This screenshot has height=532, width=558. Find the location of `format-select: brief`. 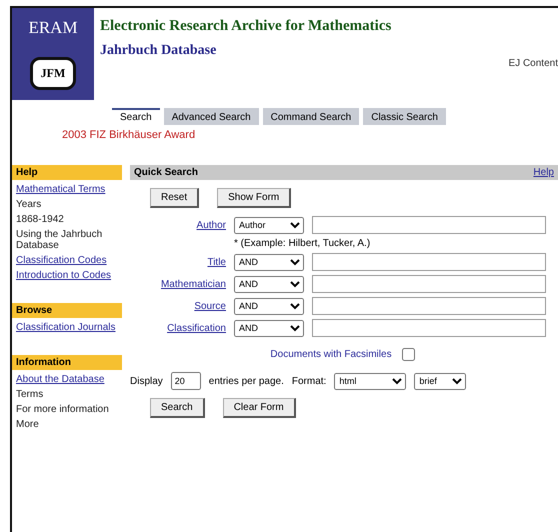

format-select: brief is located at coordinates (440, 381).